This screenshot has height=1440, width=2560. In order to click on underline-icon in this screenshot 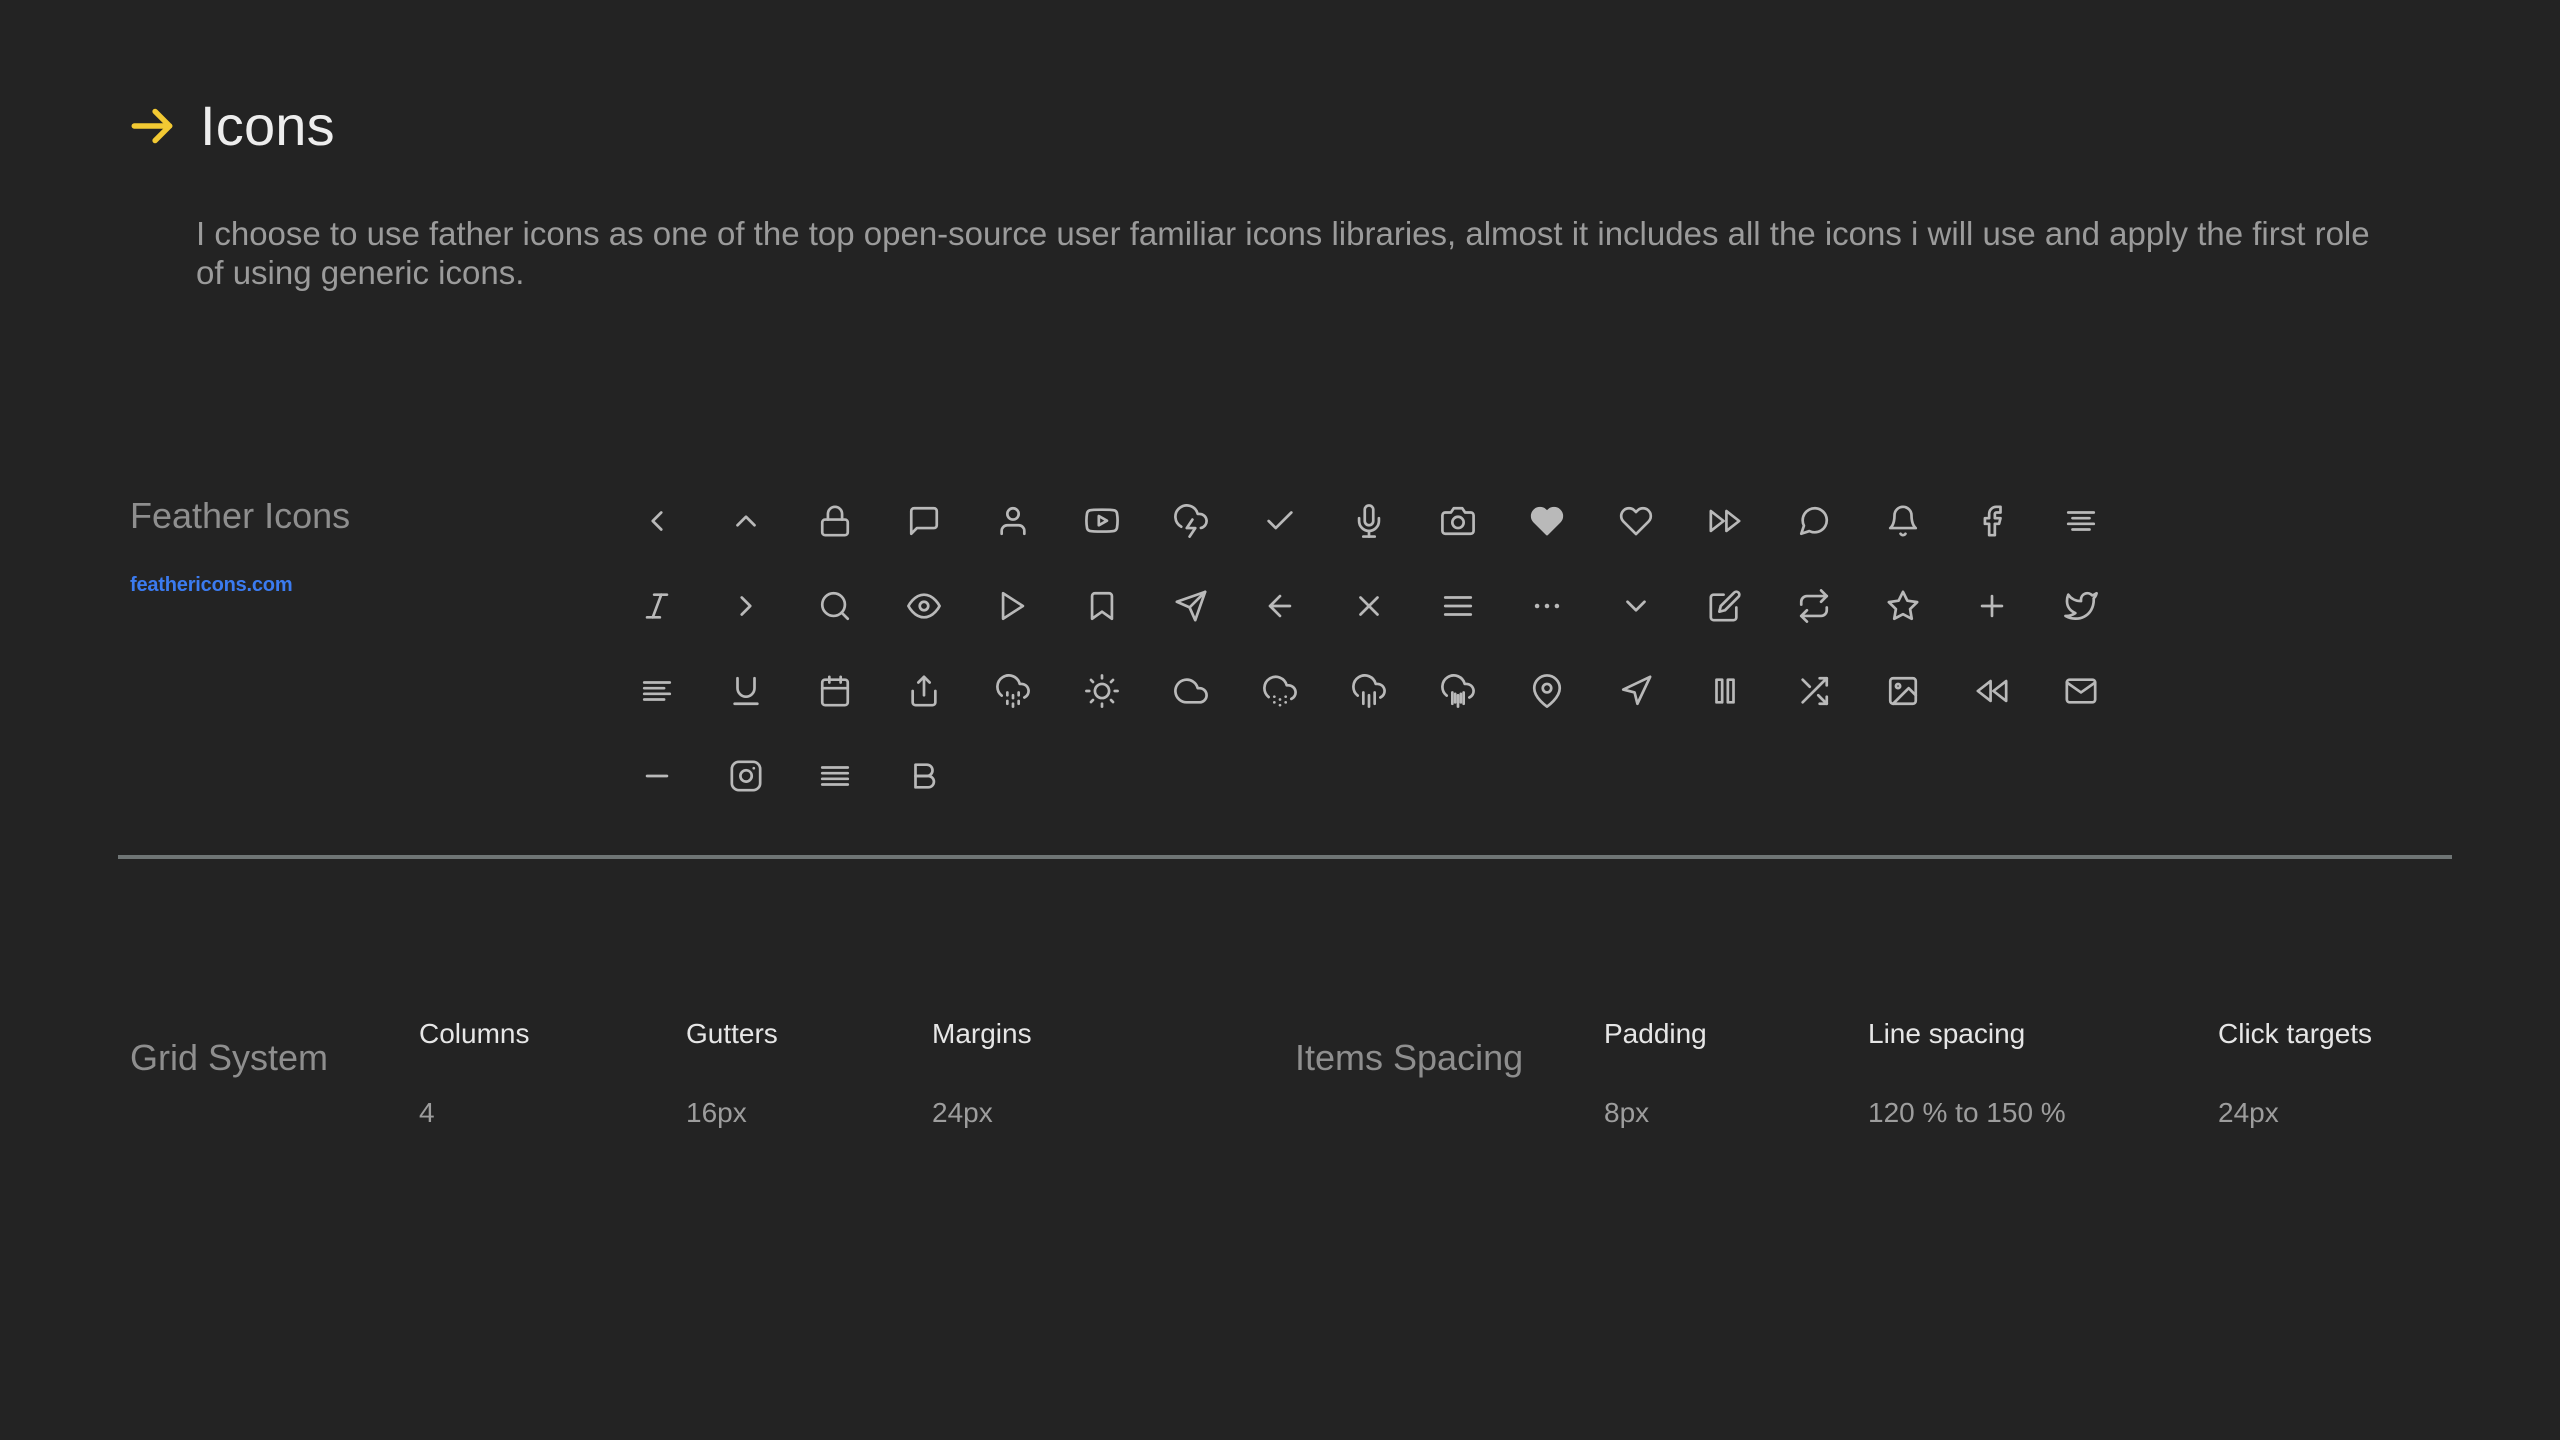, I will do `click(745, 690)`.